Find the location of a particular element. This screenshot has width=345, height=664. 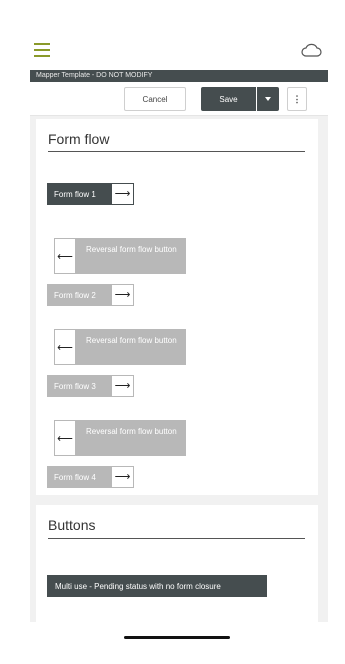

form-flow-label: Form flow 3 is located at coordinates (79, 386).